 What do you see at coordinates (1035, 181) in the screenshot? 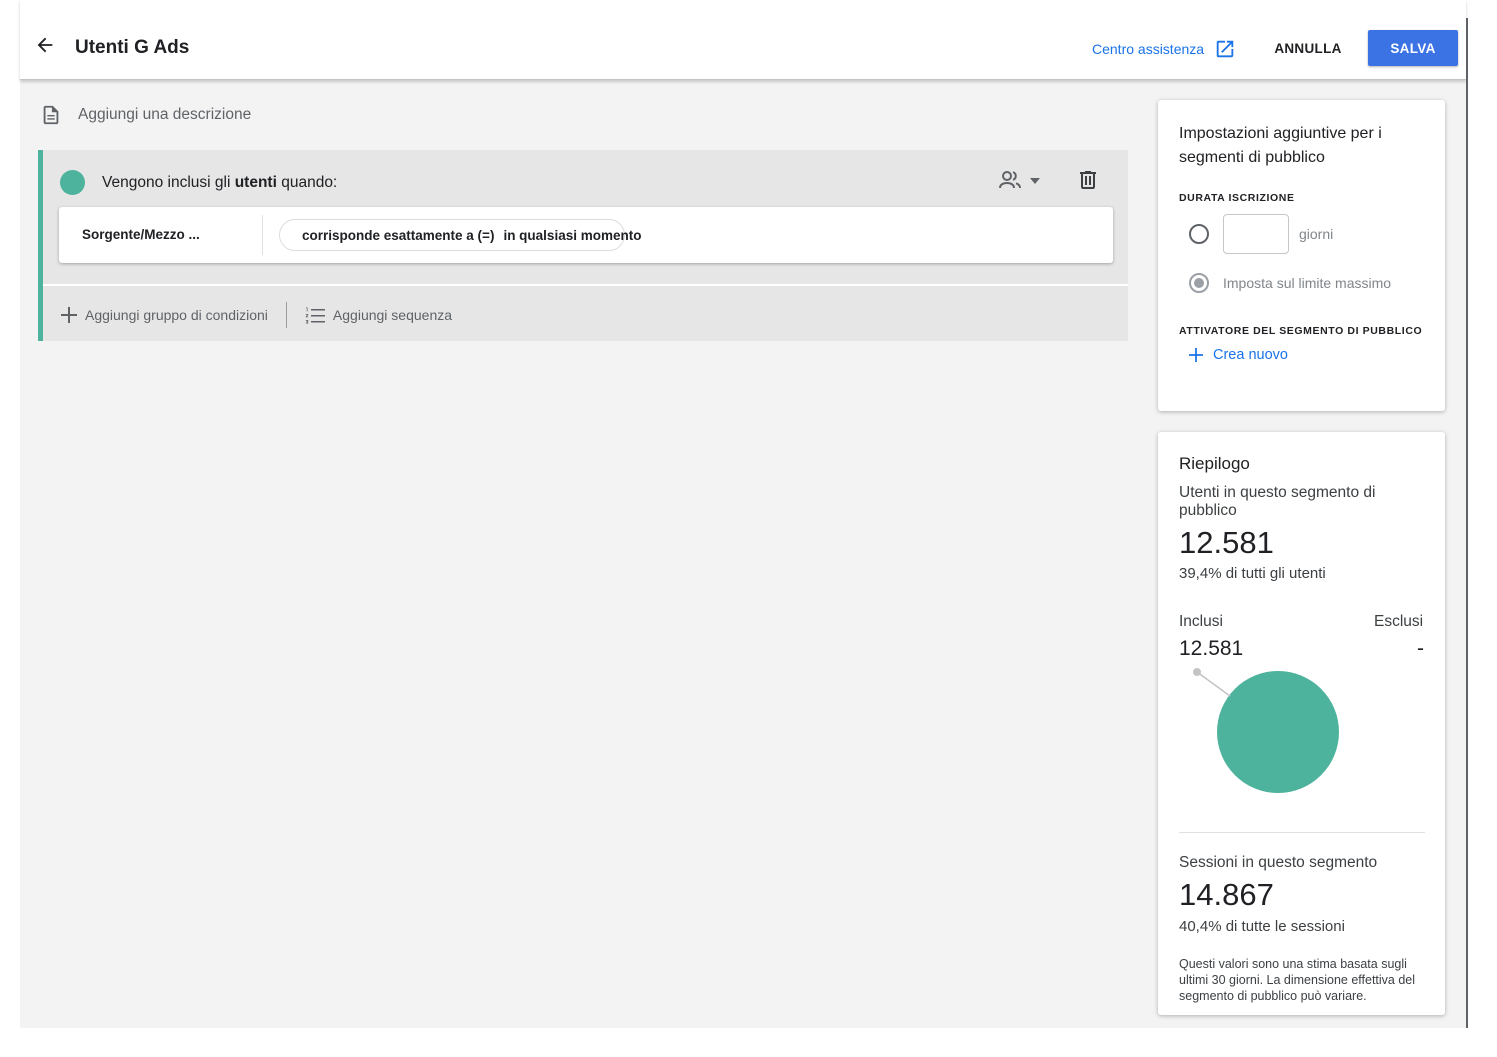
I see `dropdown-arrow-icon` at bounding box center [1035, 181].